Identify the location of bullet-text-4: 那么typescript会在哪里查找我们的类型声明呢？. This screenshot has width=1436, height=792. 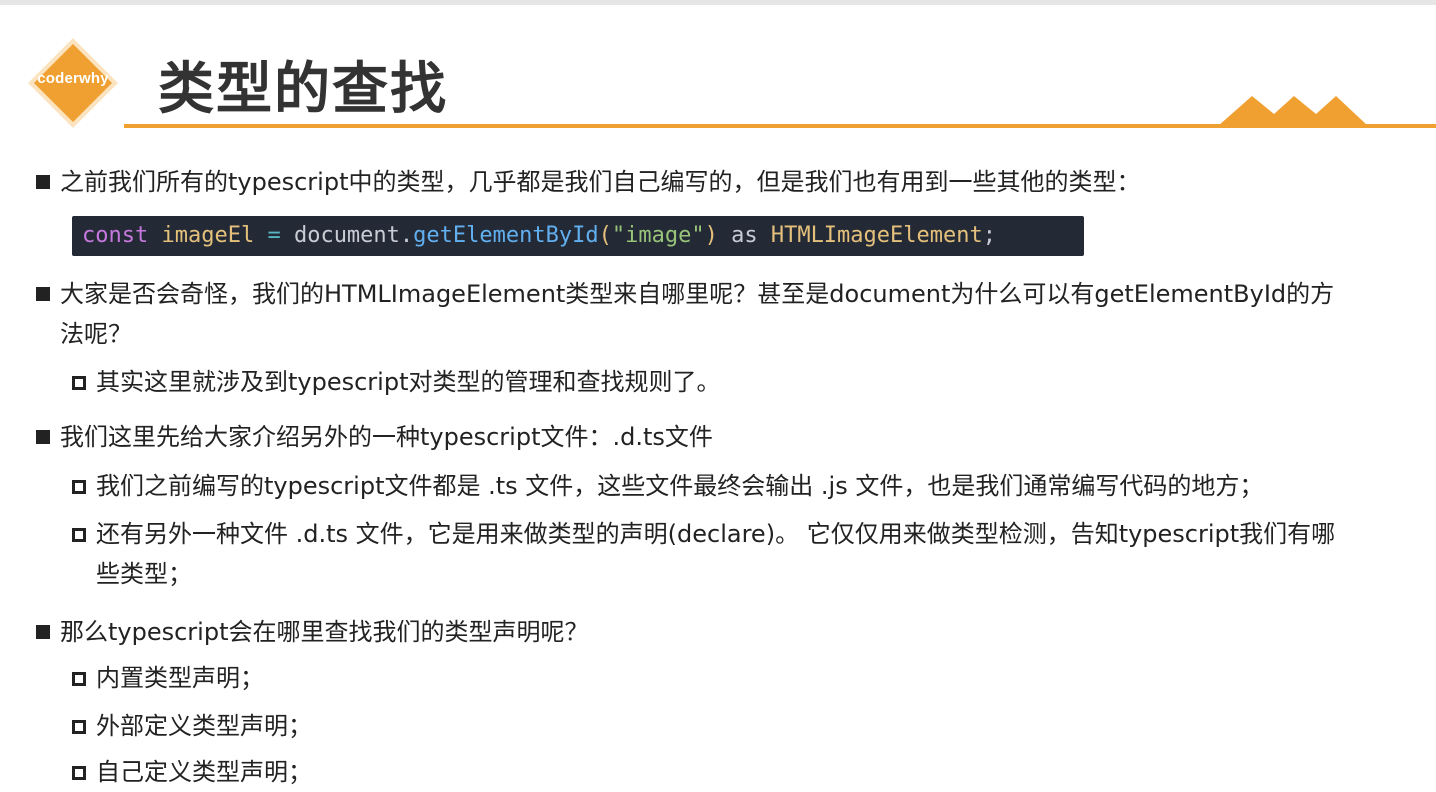
(324, 632).